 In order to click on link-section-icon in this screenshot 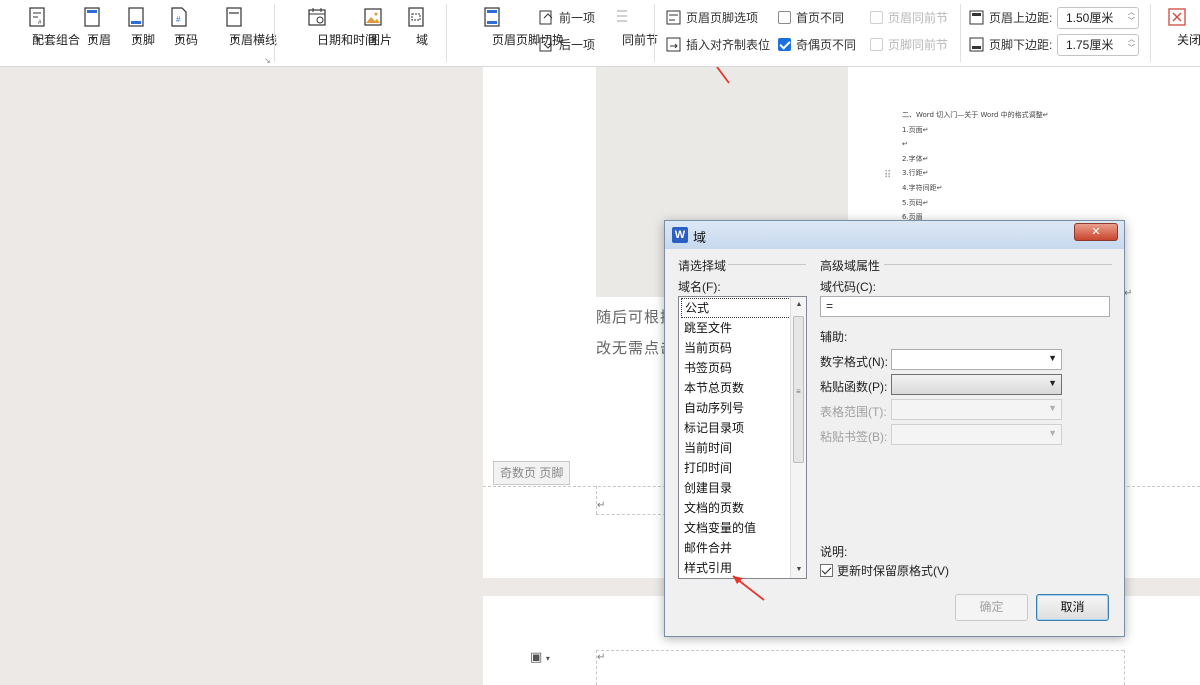, I will do `click(622, 16)`.